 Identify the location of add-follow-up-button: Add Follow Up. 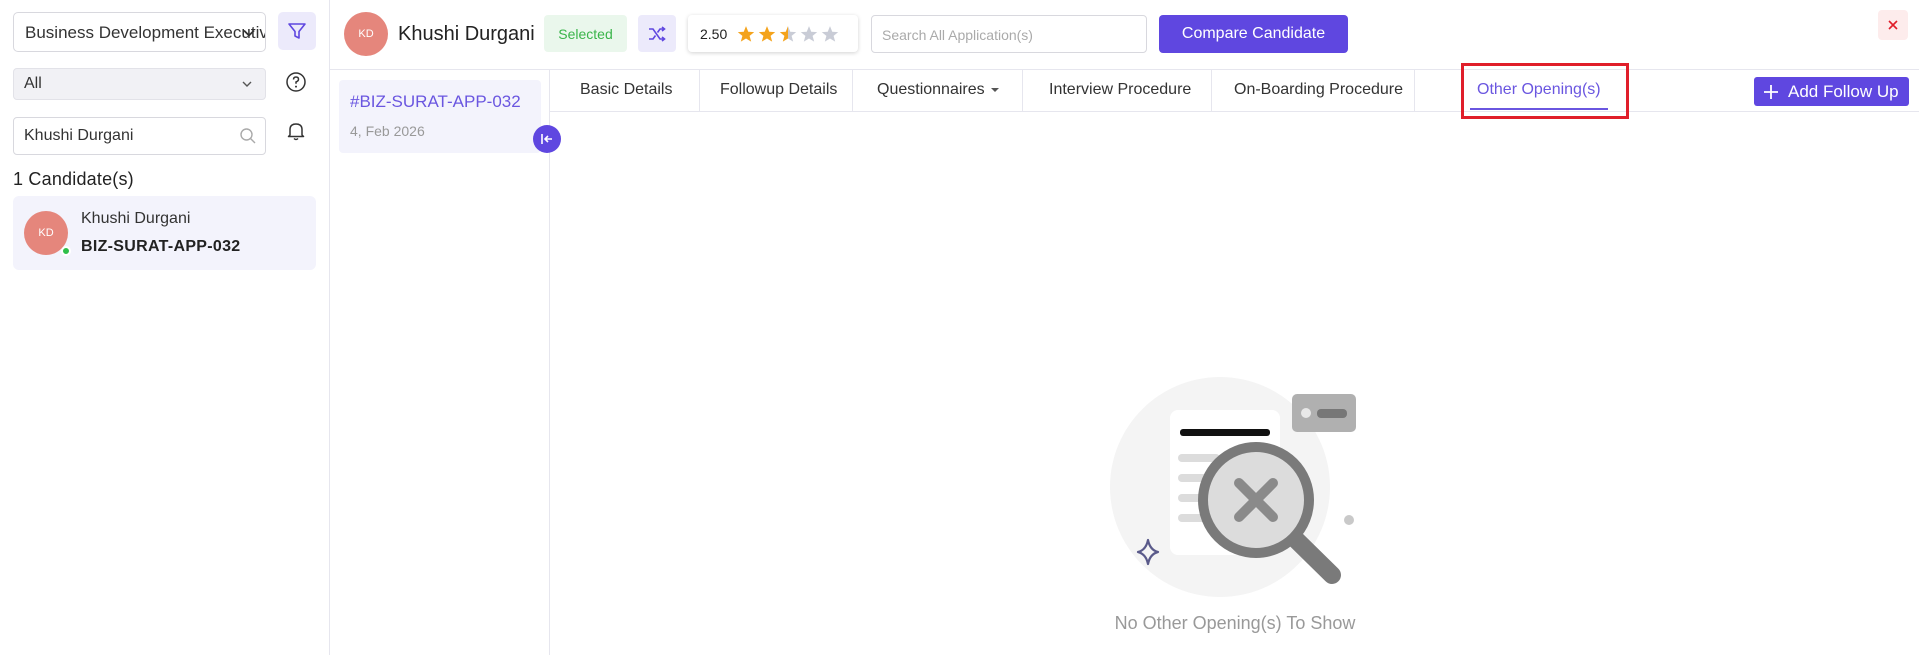
(1831, 91).